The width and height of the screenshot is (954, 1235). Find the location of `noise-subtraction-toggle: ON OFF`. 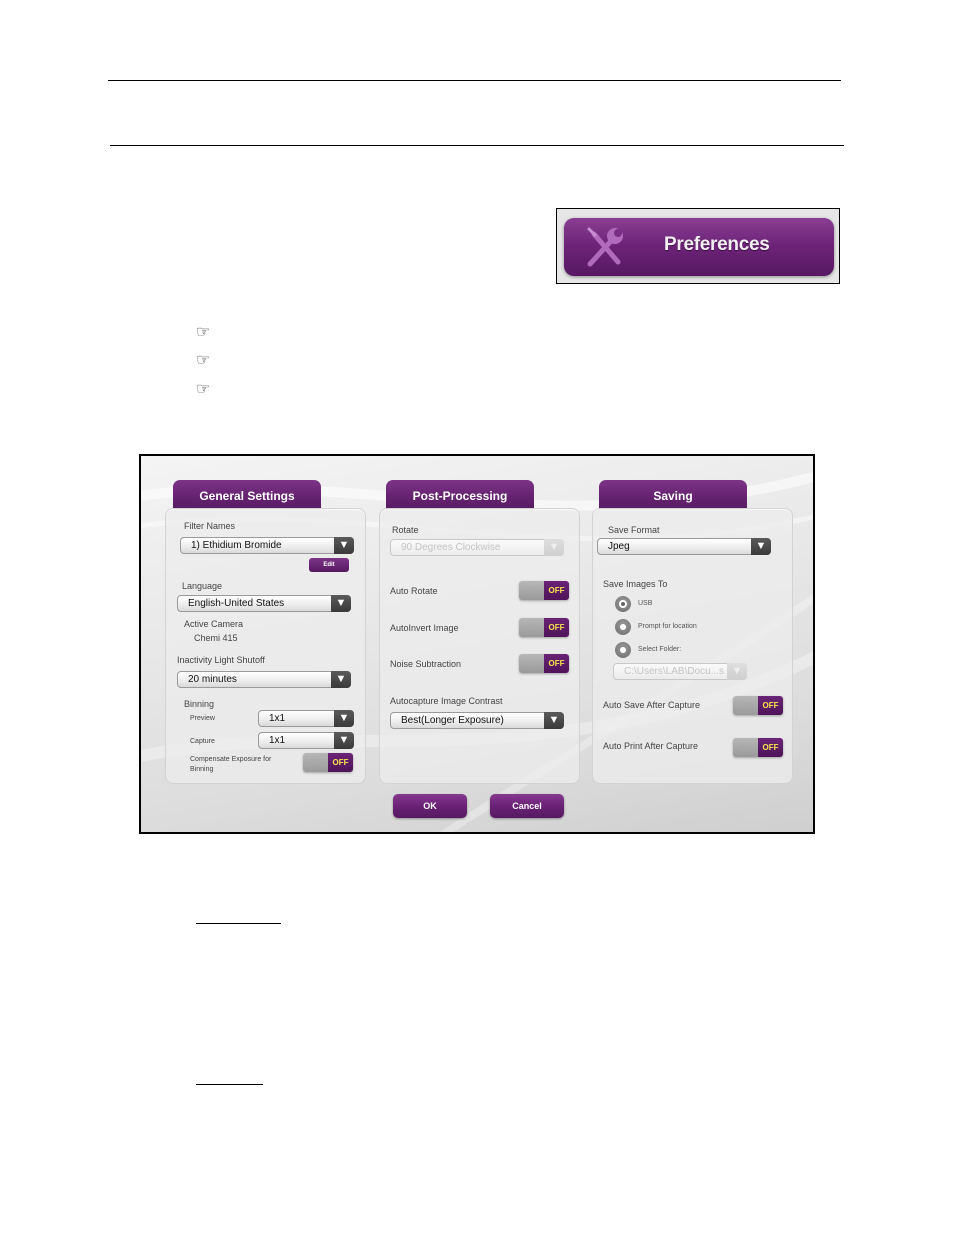

noise-subtraction-toggle: ON OFF is located at coordinates (544, 663).